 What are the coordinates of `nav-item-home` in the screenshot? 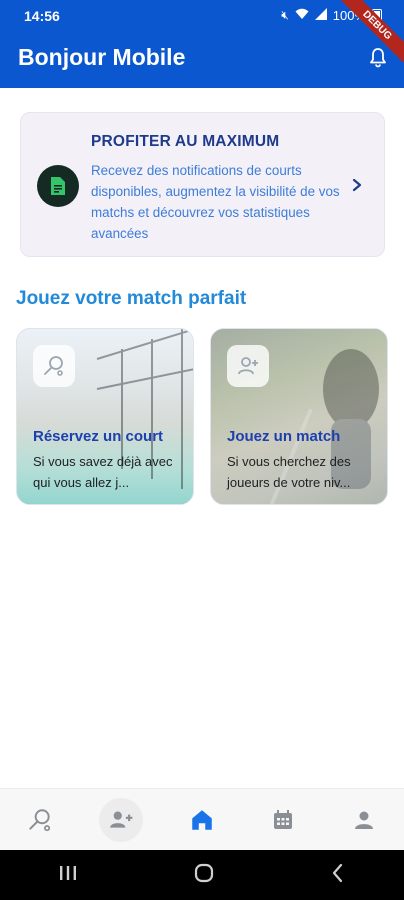 It's located at (202, 819).